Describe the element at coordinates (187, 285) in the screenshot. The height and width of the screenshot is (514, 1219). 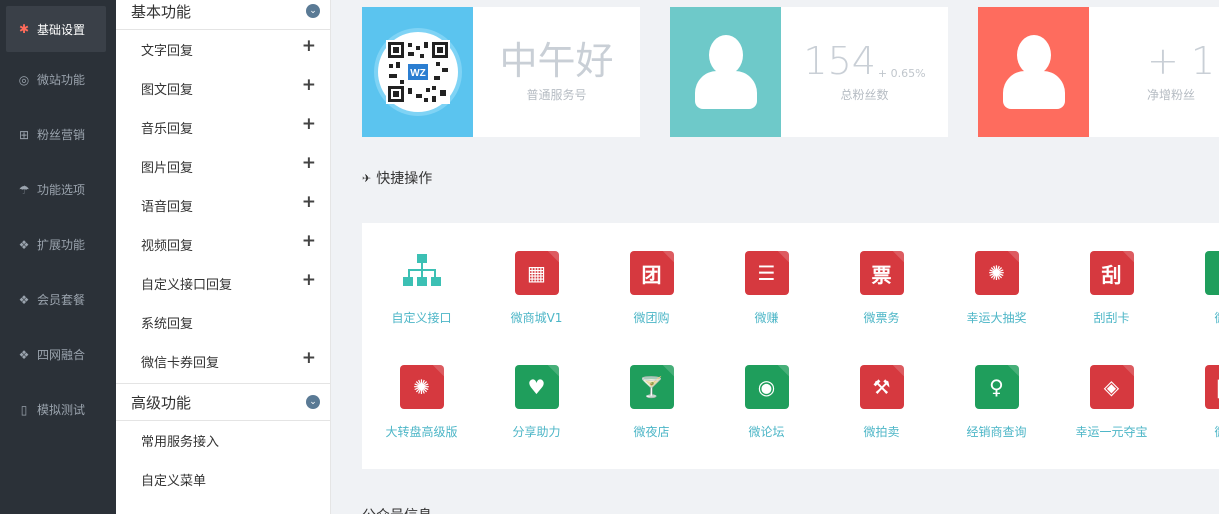
I see `submenu-item-label: 自定义接口回复` at that location.